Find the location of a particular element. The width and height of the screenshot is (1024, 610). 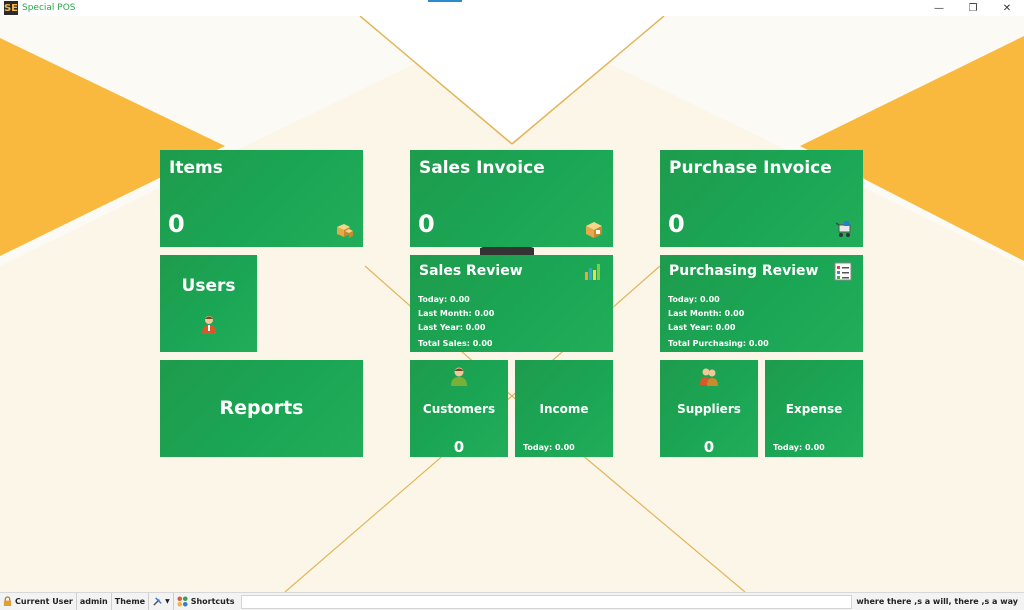

items-count: 0 is located at coordinates (176, 224).